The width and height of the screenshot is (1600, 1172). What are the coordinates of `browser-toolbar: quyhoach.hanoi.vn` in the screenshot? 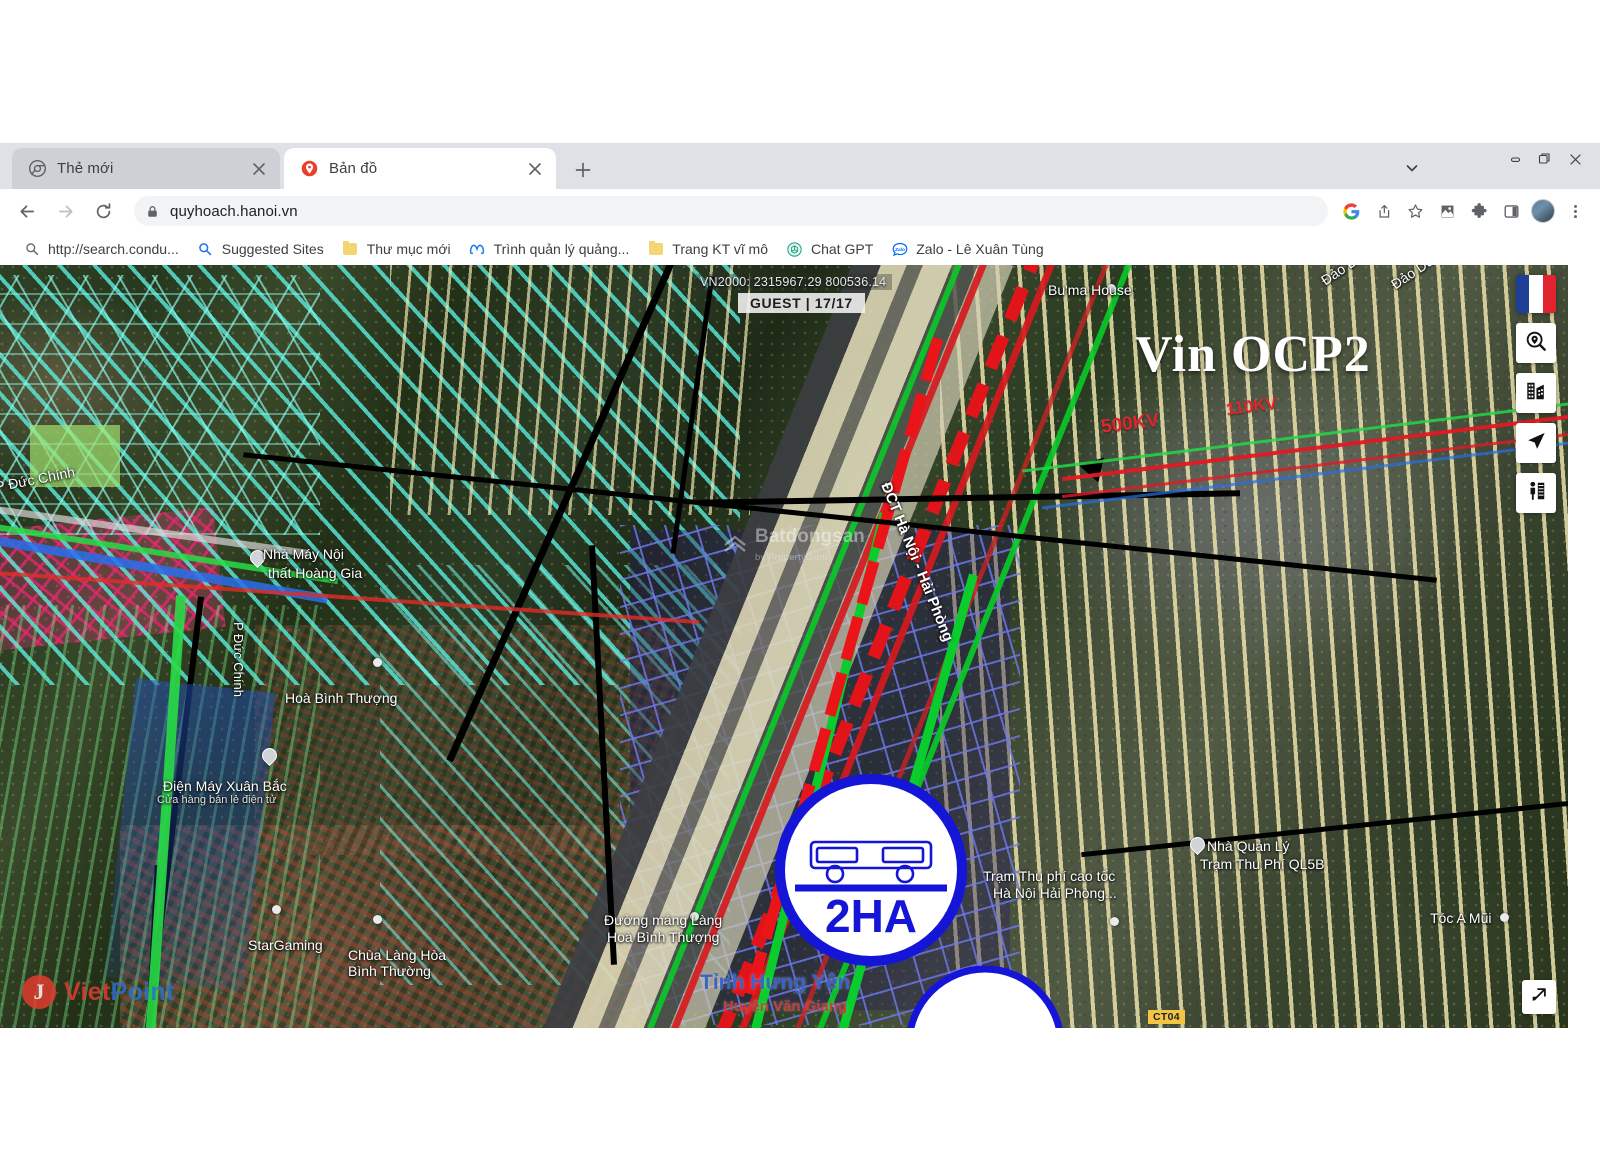 It's located at (800, 211).